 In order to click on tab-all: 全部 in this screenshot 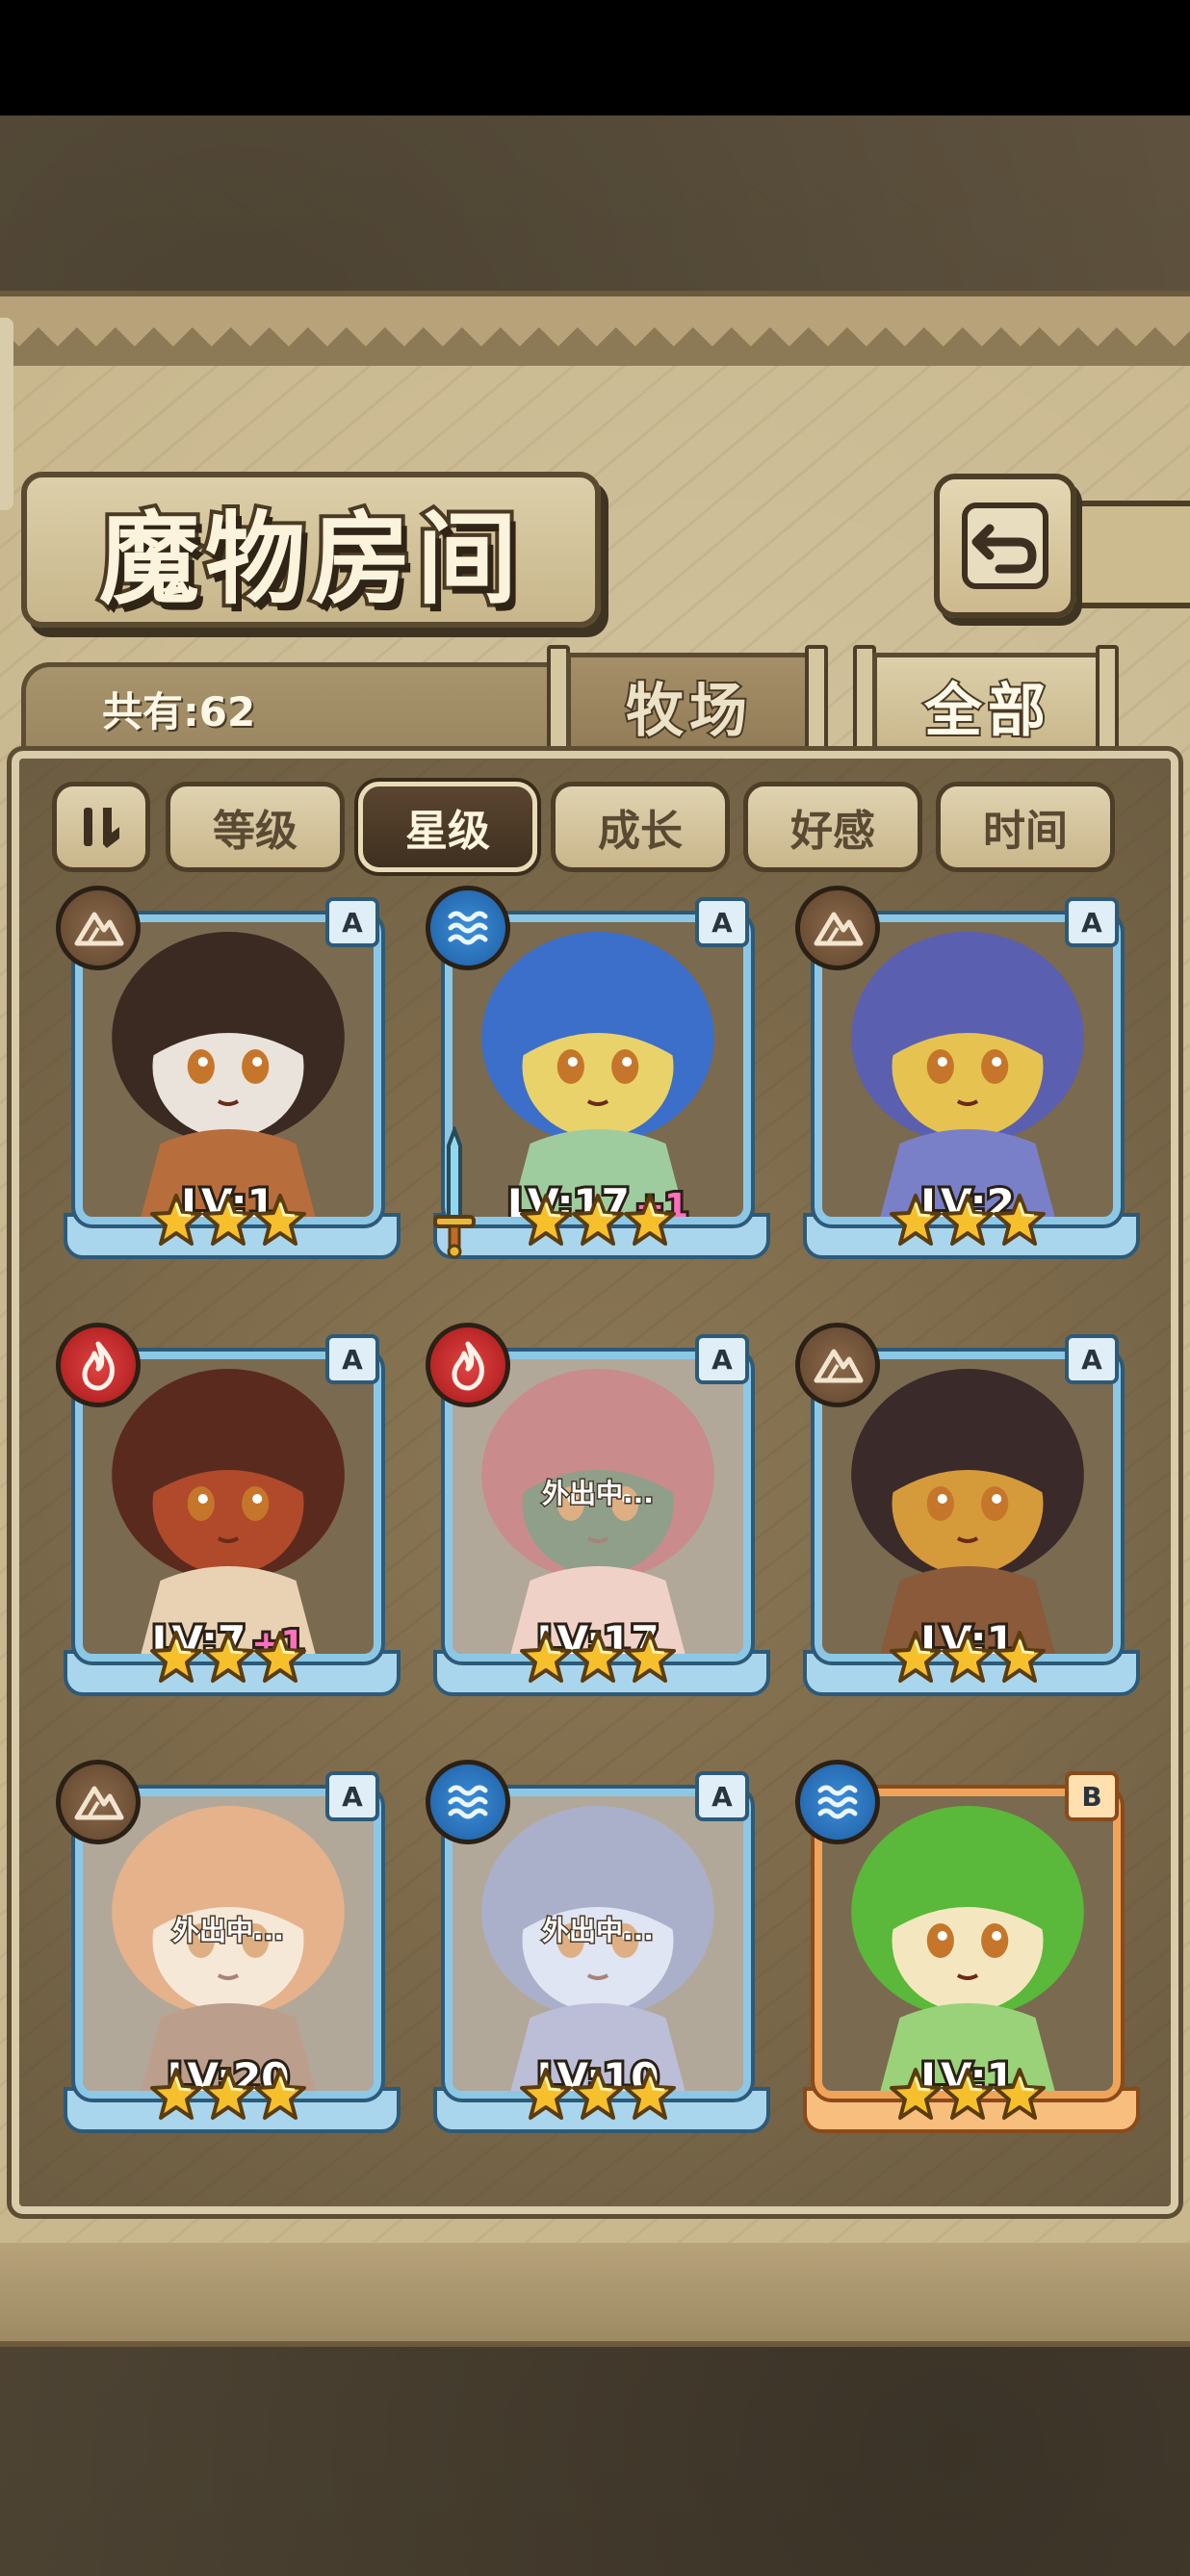, I will do `click(988, 703)`.